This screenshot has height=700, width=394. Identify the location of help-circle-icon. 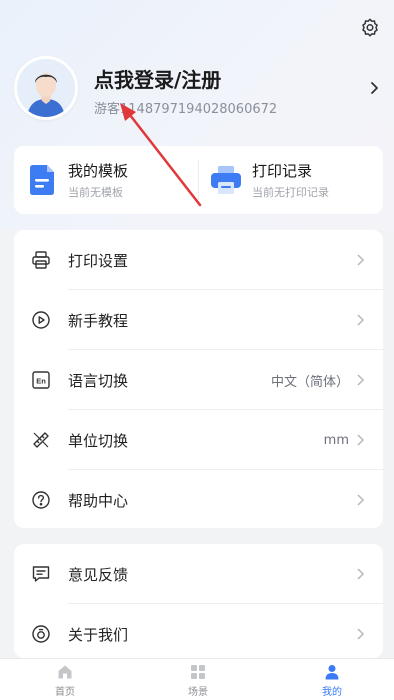
(41, 500).